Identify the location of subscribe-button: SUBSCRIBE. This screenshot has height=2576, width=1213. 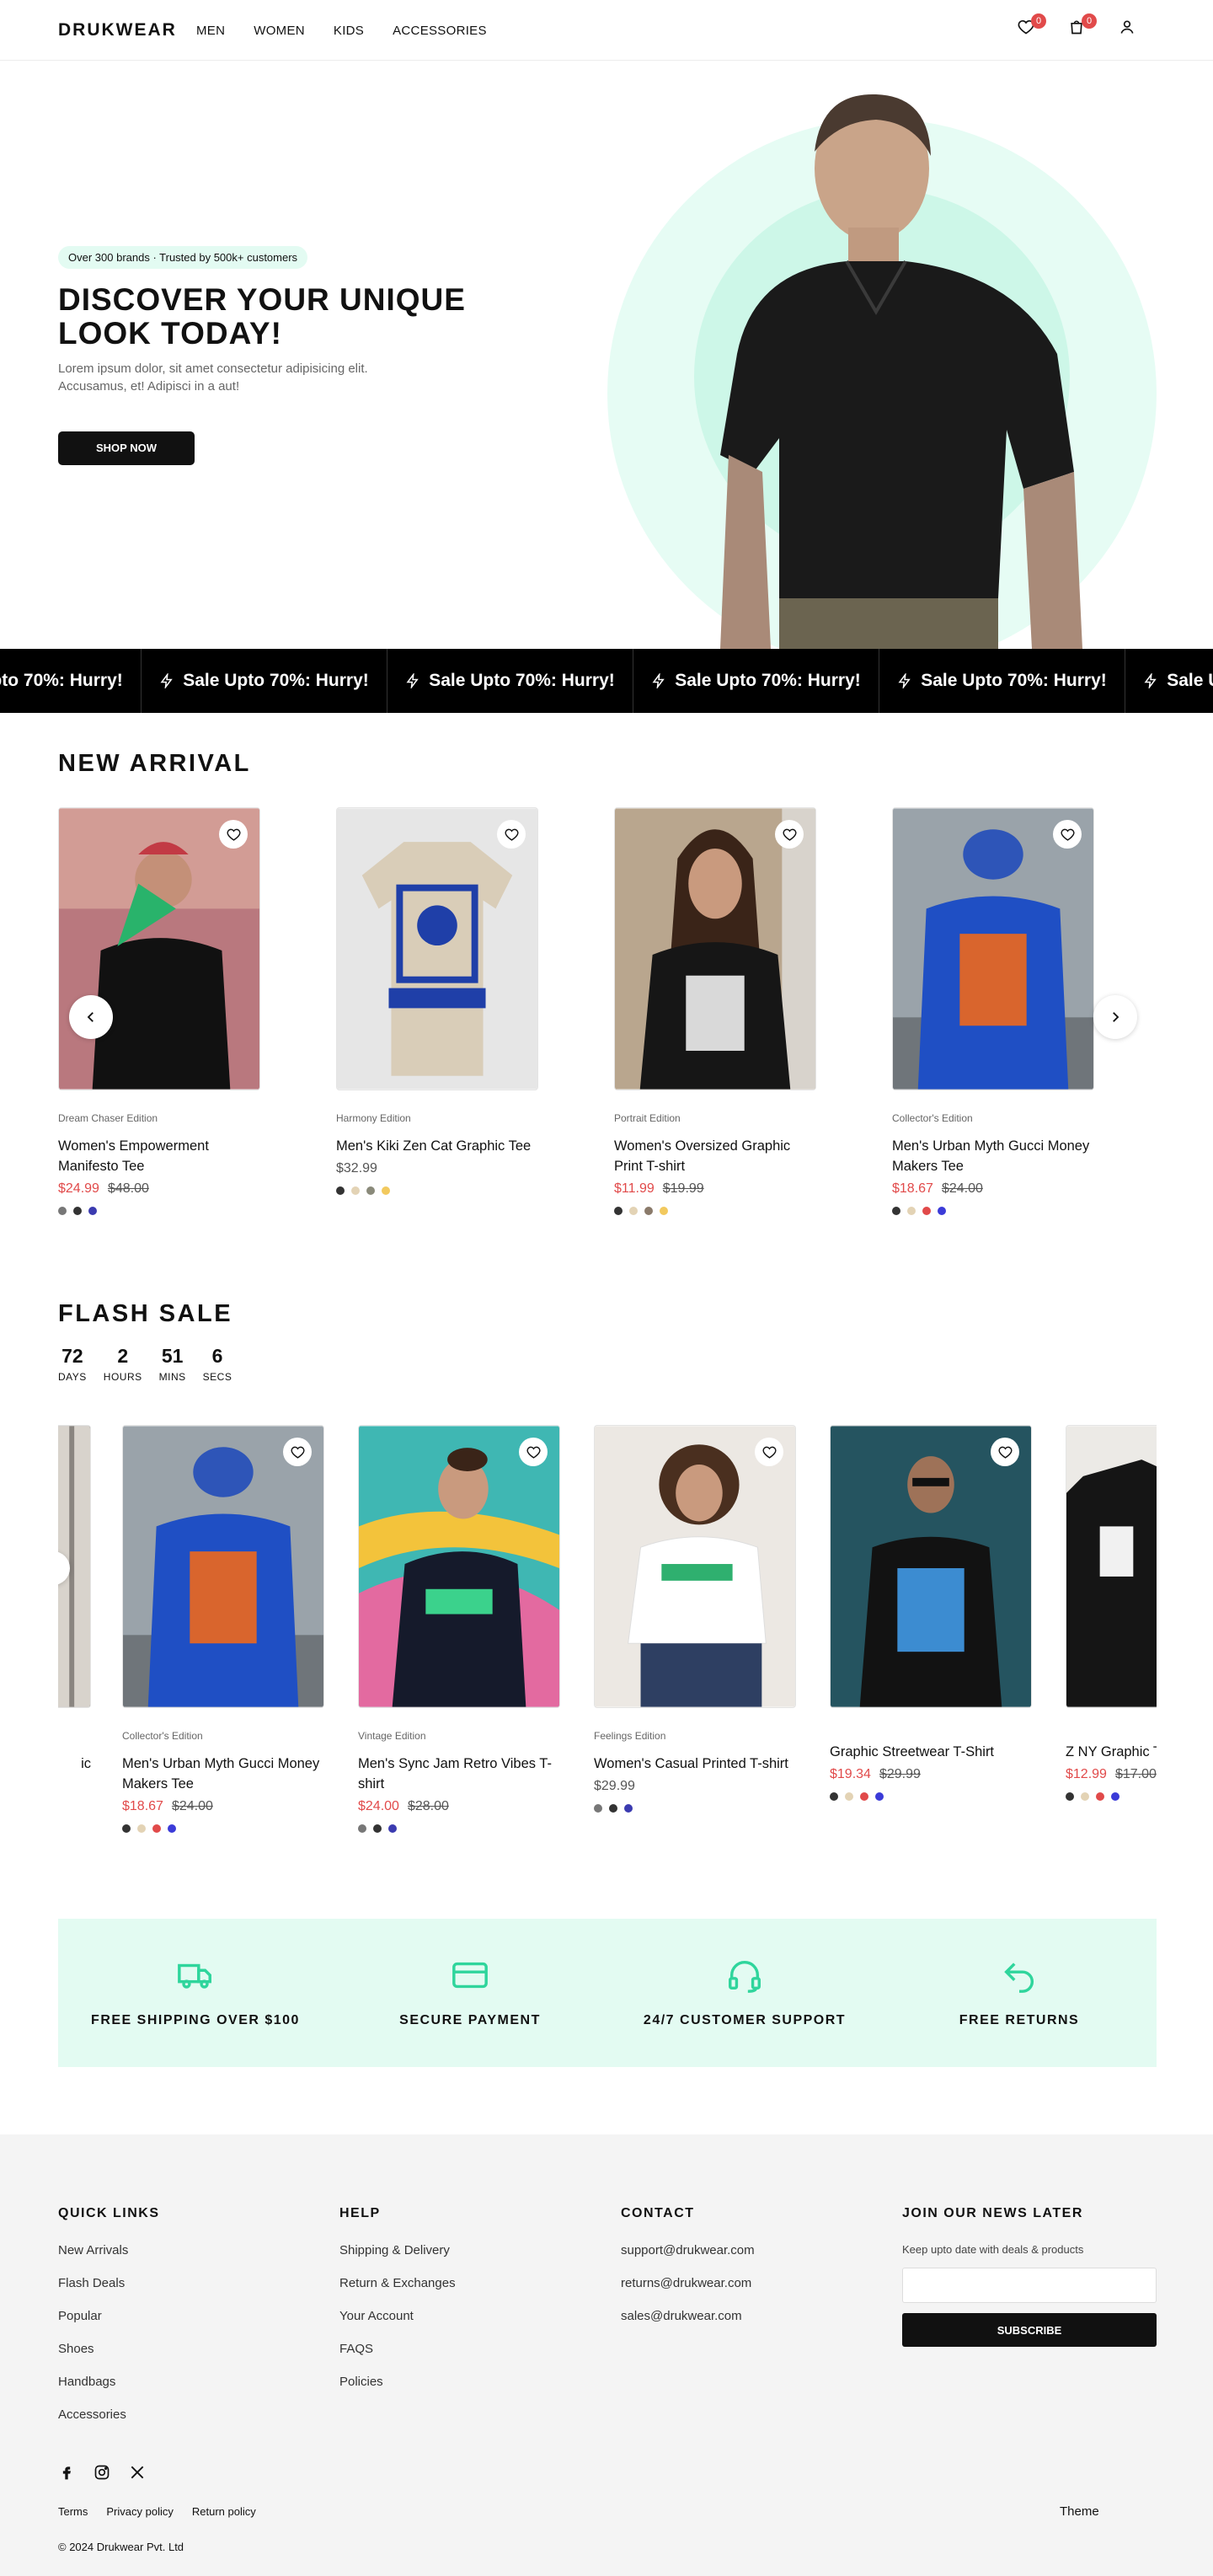
(1029, 2330).